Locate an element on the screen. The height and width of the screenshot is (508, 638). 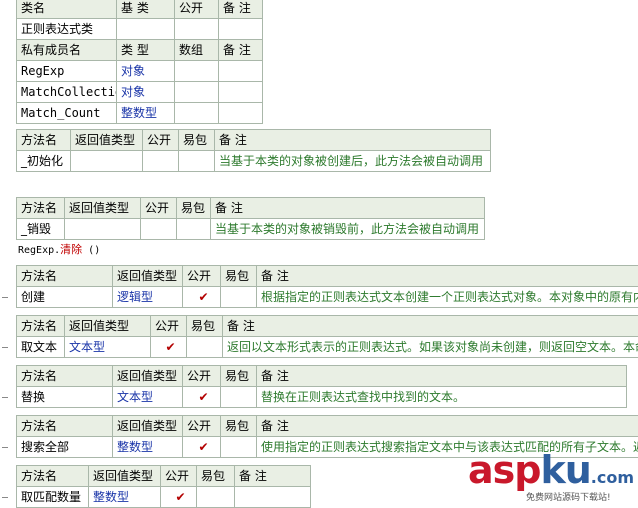
member-name: MatchCollection is located at coordinates (67, 92).